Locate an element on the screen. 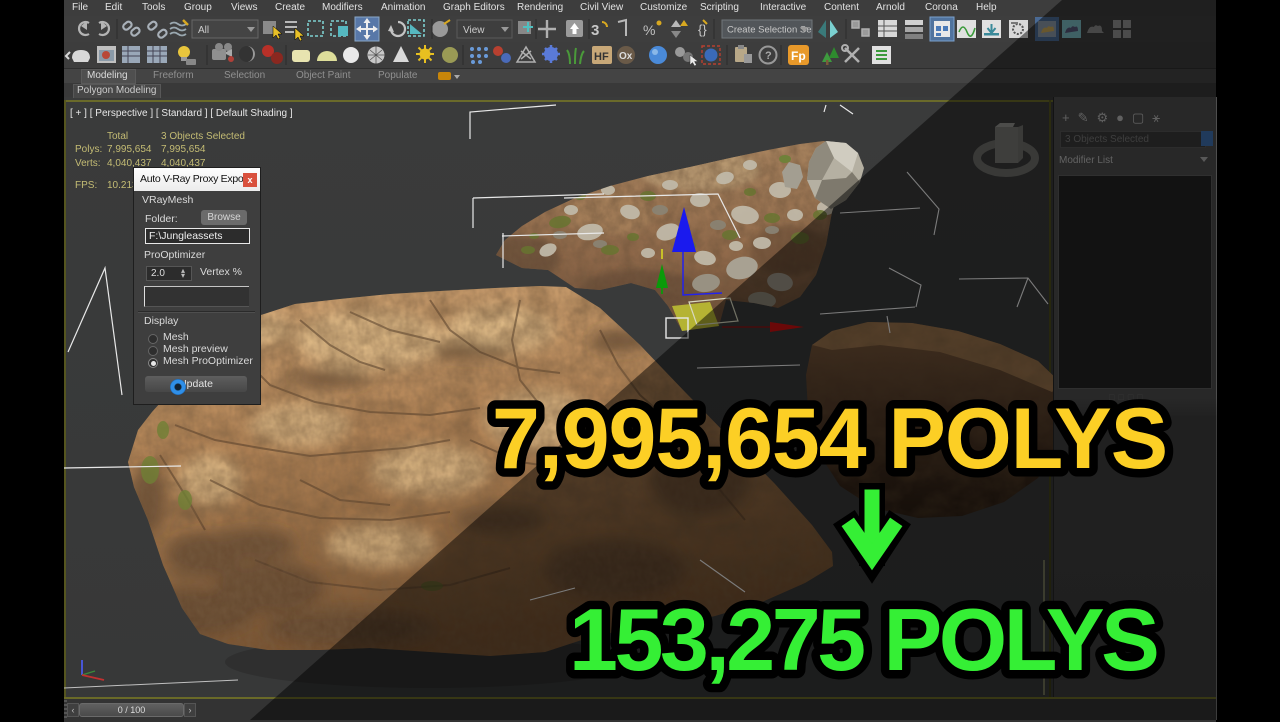  svg-text: 153,275 POLYS is located at coordinates (863, 639).